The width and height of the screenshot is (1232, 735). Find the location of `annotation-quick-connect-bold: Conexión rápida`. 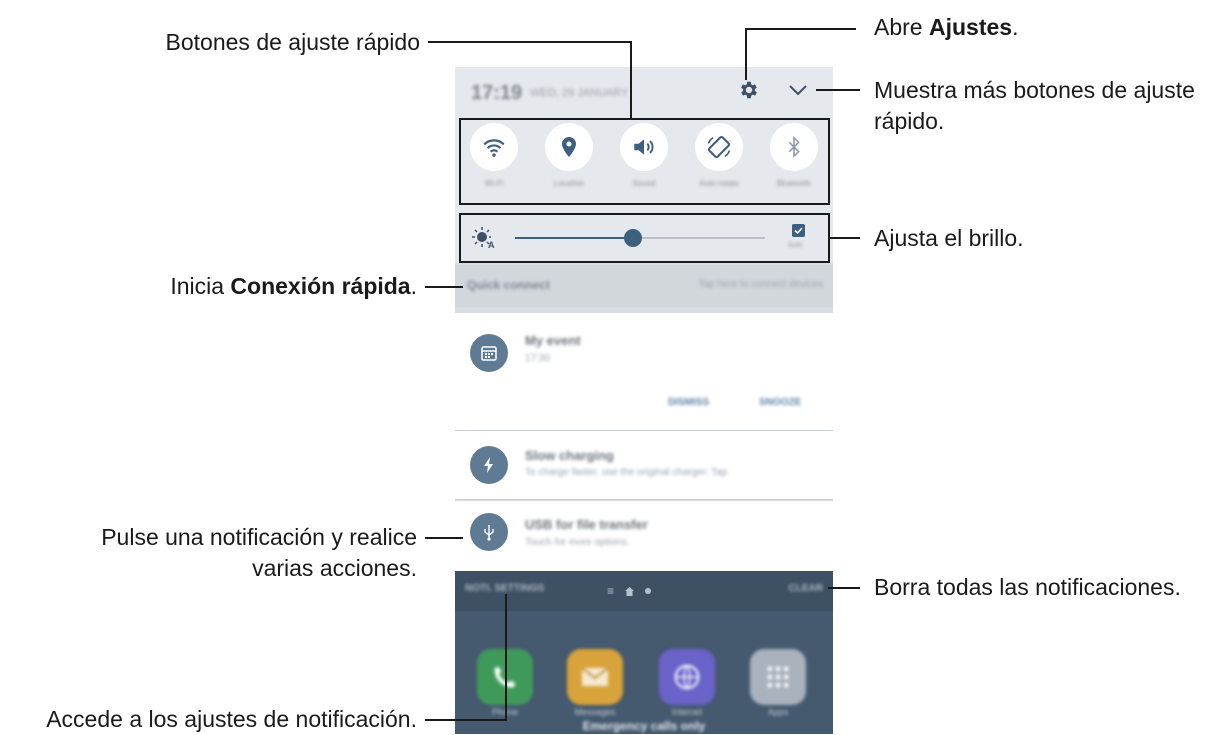

annotation-quick-connect-bold: Conexión rápida is located at coordinates (320, 286).